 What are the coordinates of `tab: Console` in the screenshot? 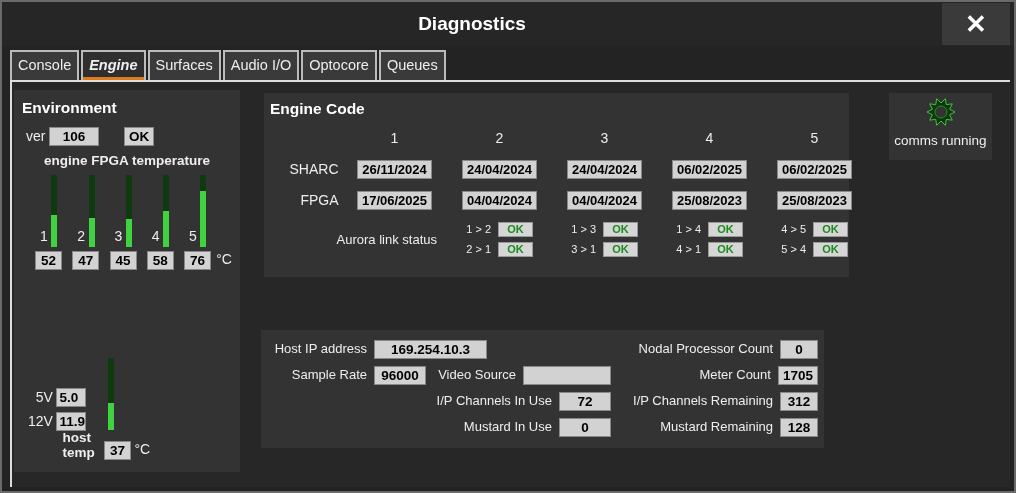 It's located at (45, 65).